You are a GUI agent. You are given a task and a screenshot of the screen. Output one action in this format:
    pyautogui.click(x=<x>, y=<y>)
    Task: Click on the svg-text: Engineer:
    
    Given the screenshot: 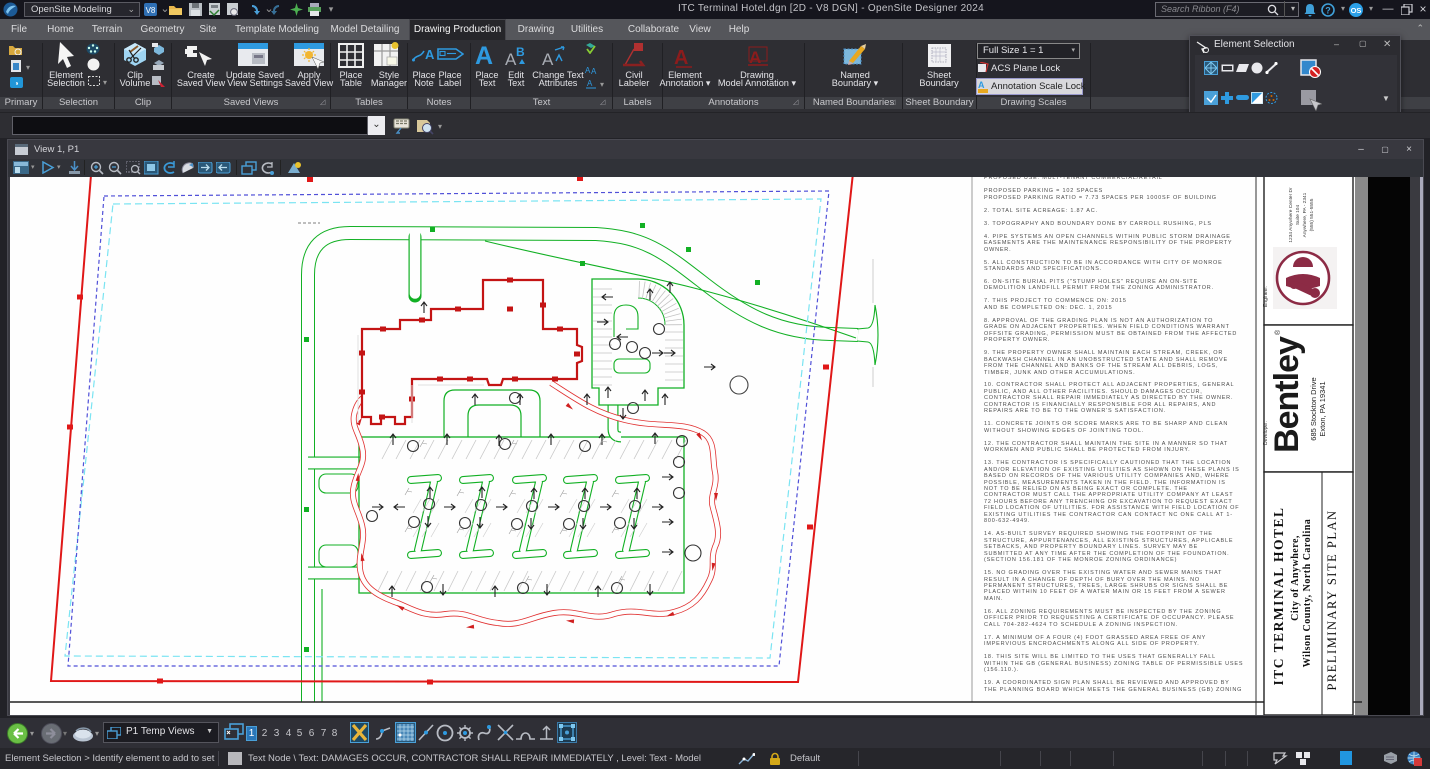 What is the action you would take?
    pyautogui.click(x=1266, y=296)
    